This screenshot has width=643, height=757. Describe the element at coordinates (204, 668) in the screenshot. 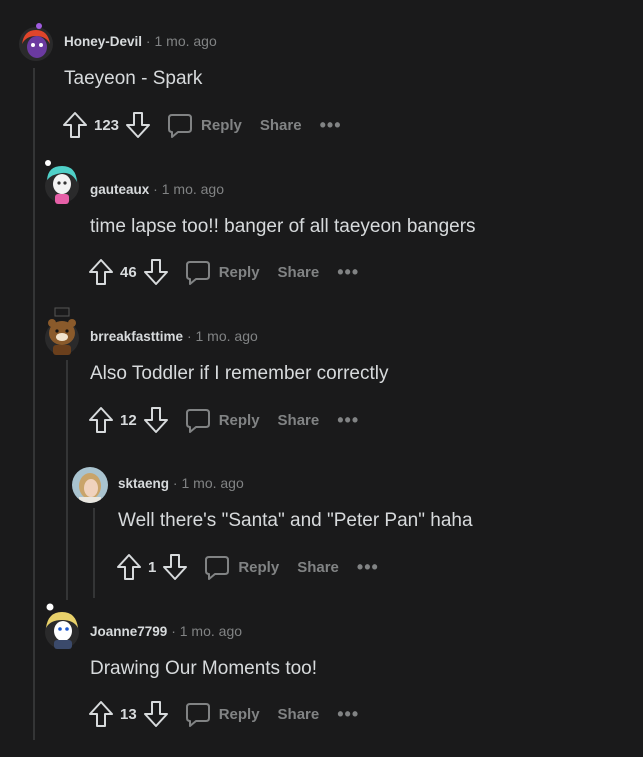

I see `comment-body: Drawing Our Moments too!` at that location.